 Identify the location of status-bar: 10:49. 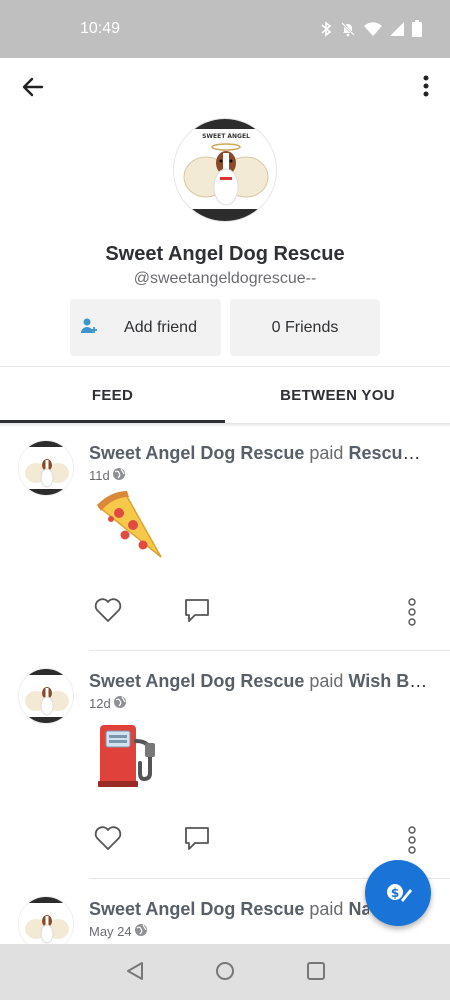
(225, 29).